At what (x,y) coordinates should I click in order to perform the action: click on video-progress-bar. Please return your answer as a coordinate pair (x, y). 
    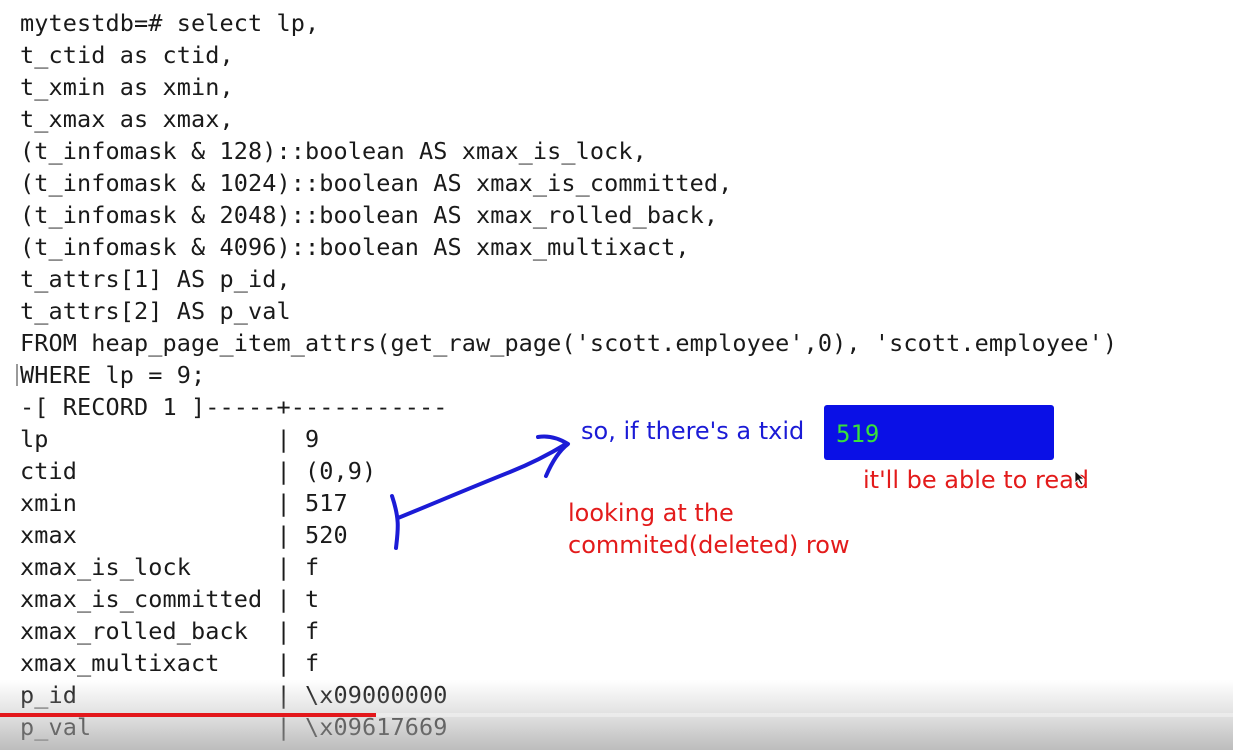
    Looking at the image, I should click on (616, 715).